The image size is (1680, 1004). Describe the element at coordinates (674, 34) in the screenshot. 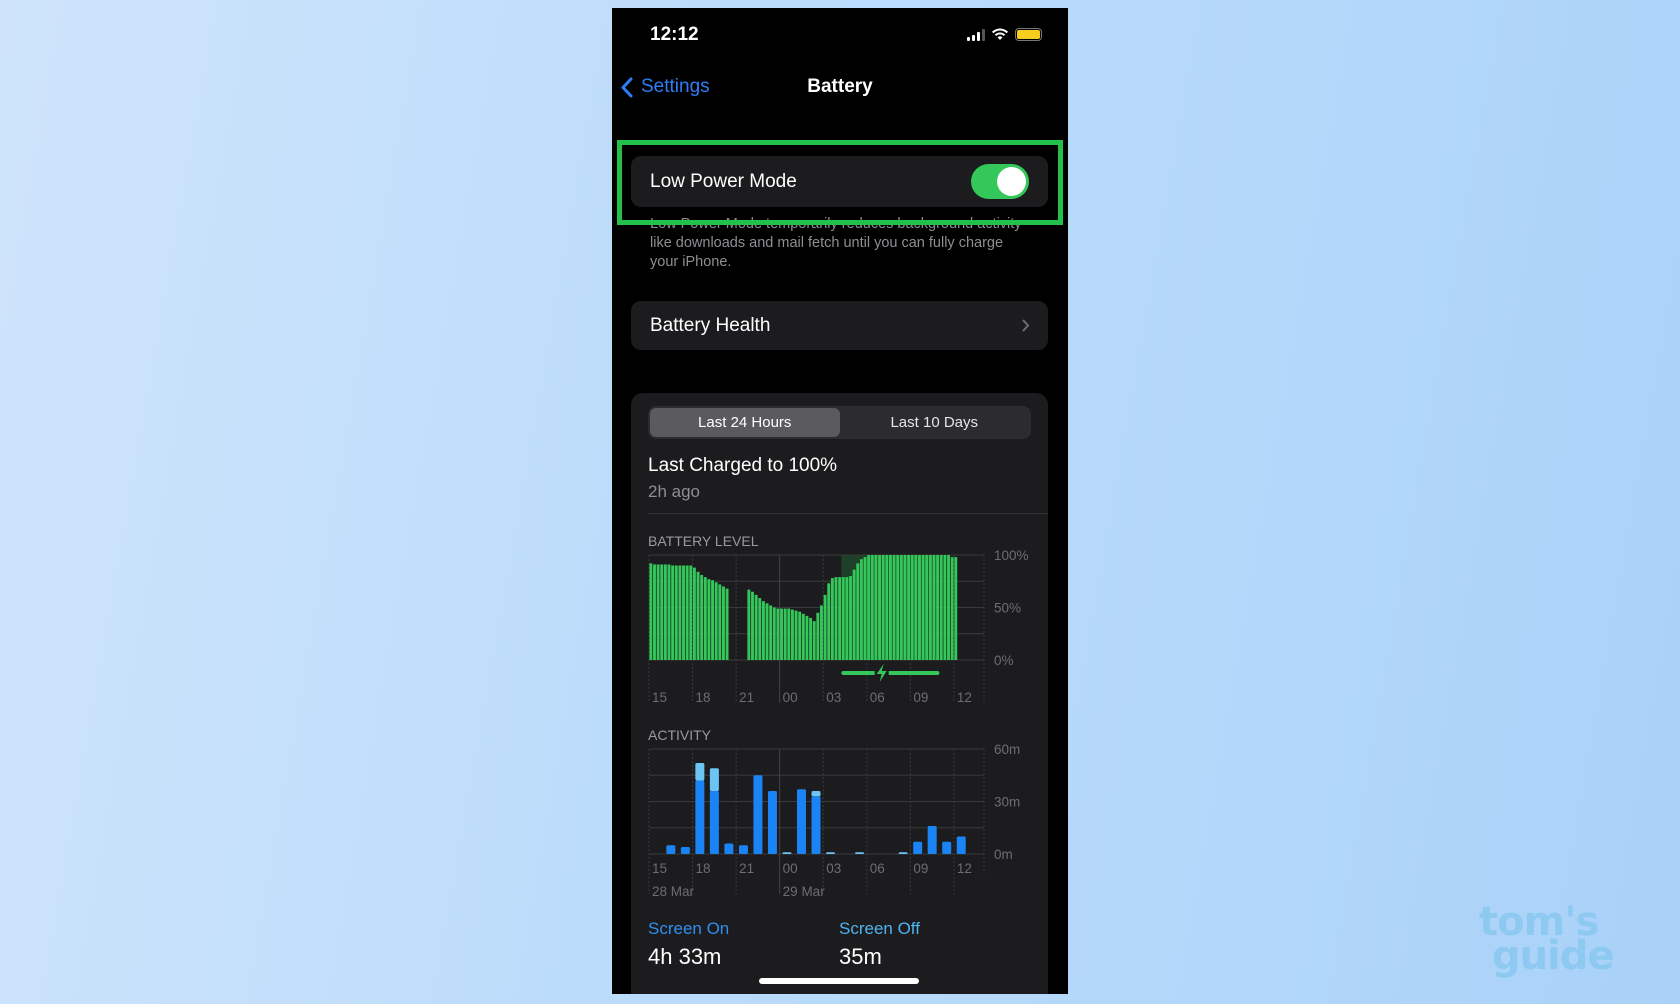

I see `status-time: 12:12` at that location.